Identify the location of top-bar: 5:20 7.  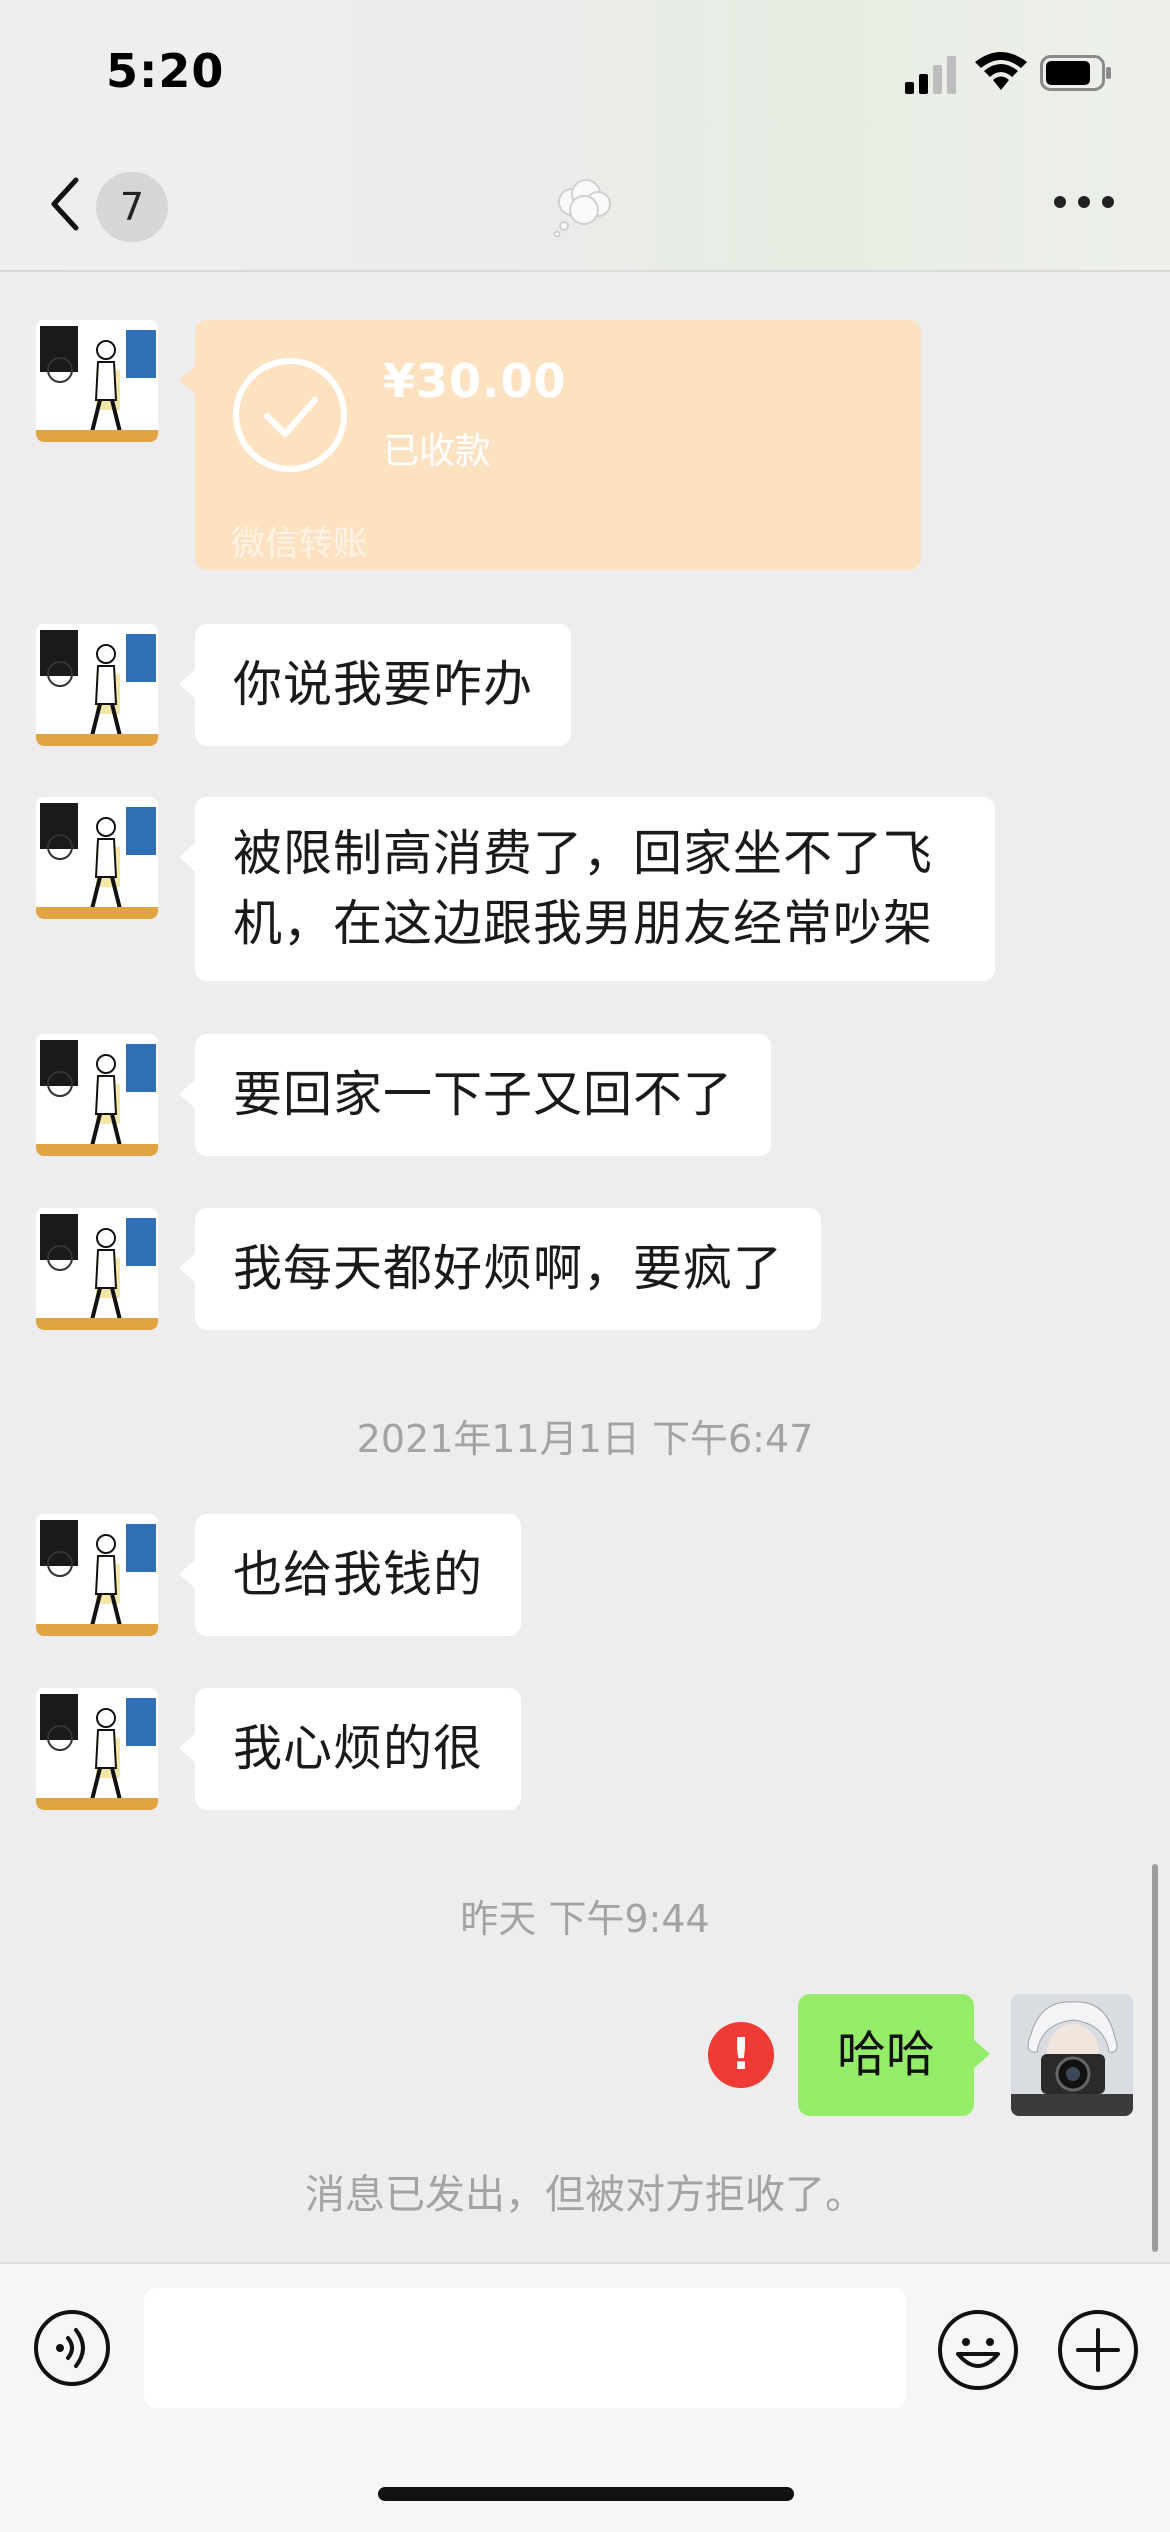
(585, 136).